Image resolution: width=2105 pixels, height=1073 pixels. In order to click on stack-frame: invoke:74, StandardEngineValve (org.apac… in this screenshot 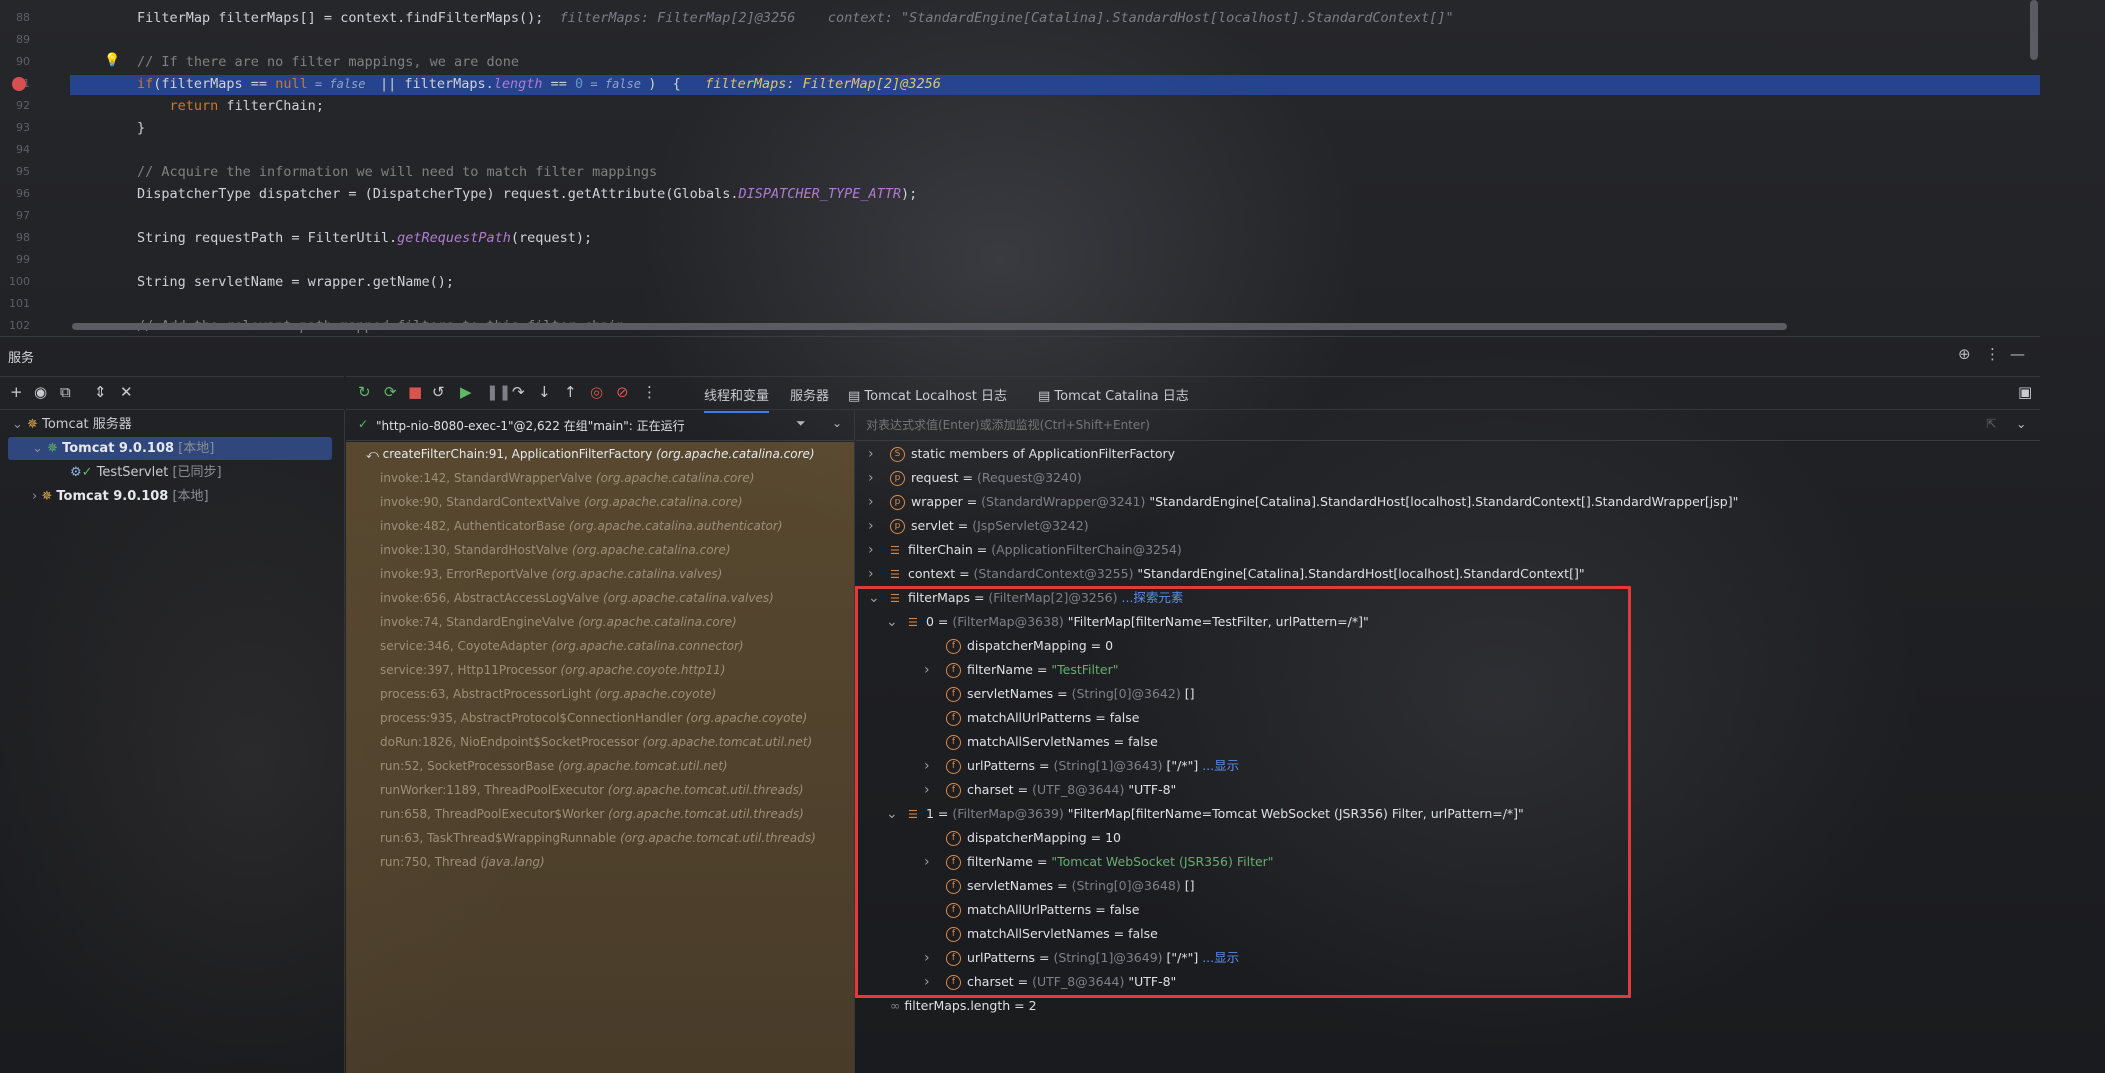, I will do `click(558, 622)`.